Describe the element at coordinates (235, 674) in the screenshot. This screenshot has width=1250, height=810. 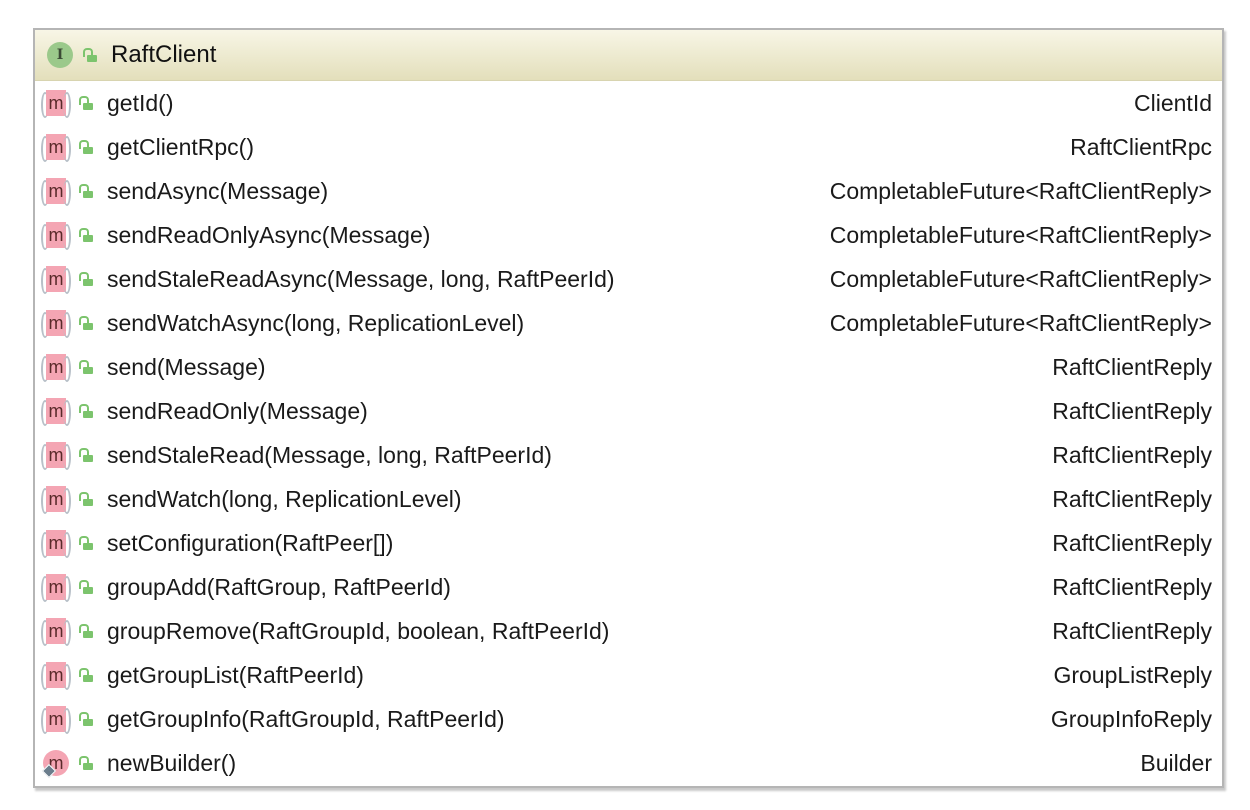
I see `method-signature: getGroupList(RaftPeerId)` at that location.